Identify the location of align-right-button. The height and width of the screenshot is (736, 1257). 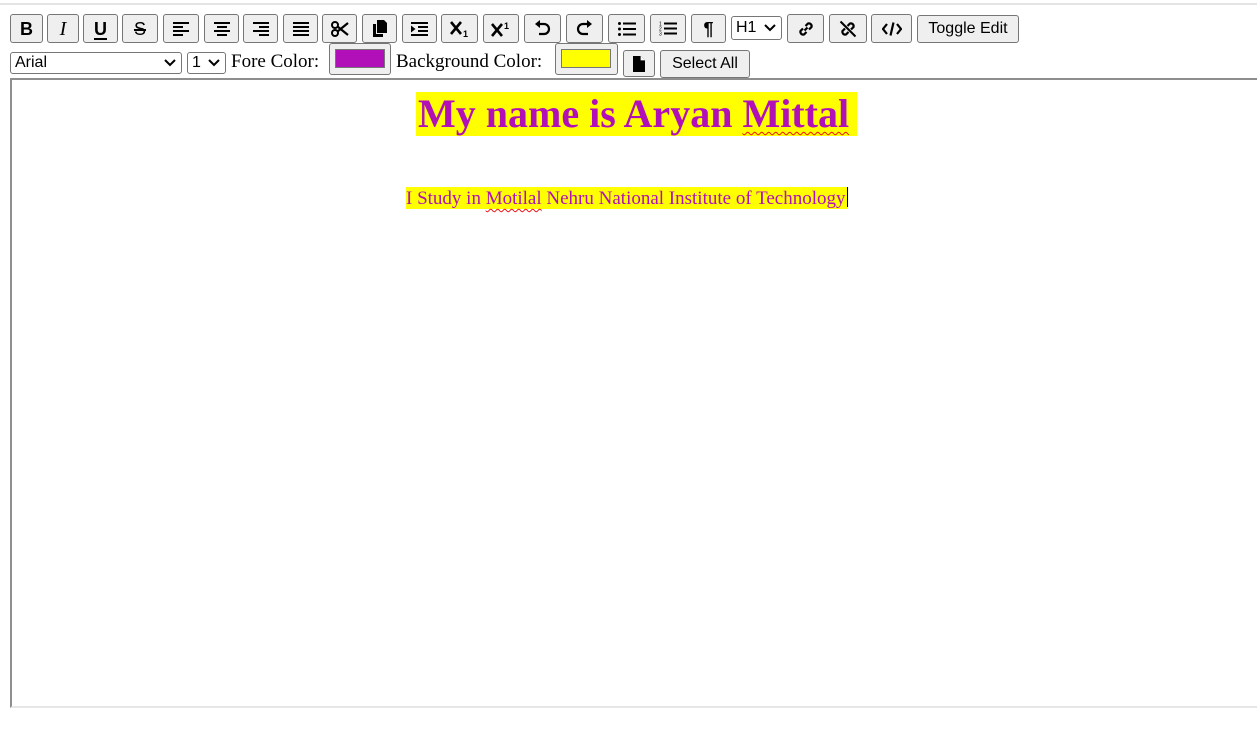
(260, 28).